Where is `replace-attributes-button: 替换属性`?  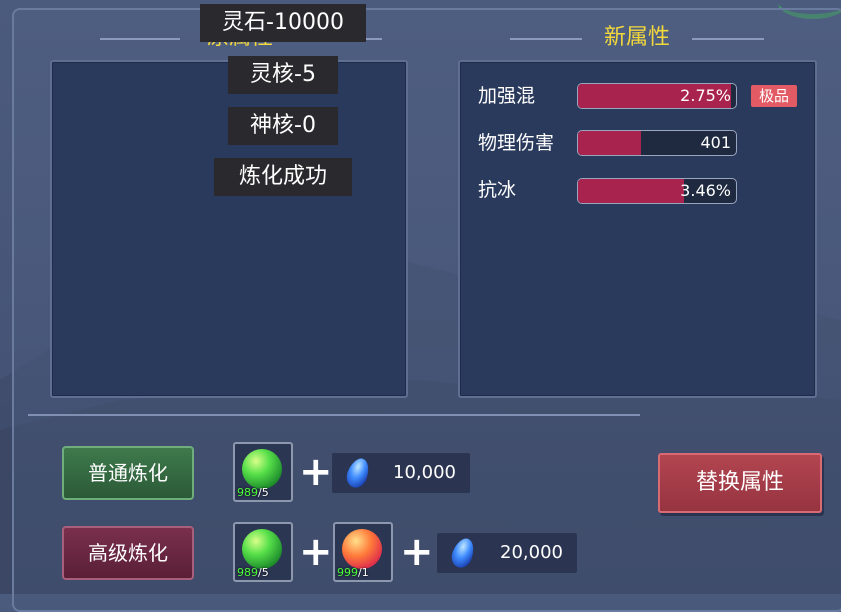
replace-attributes-button: 替换属性 is located at coordinates (740, 483).